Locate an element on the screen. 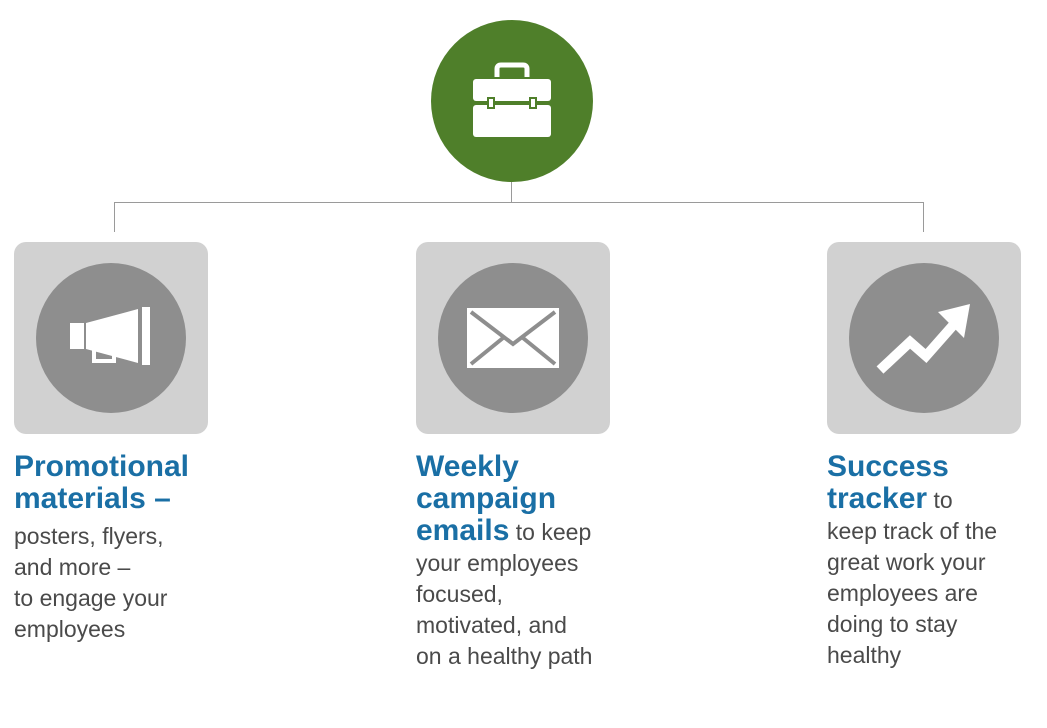  column-body-line: motivated, and is located at coordinates (491, 625).